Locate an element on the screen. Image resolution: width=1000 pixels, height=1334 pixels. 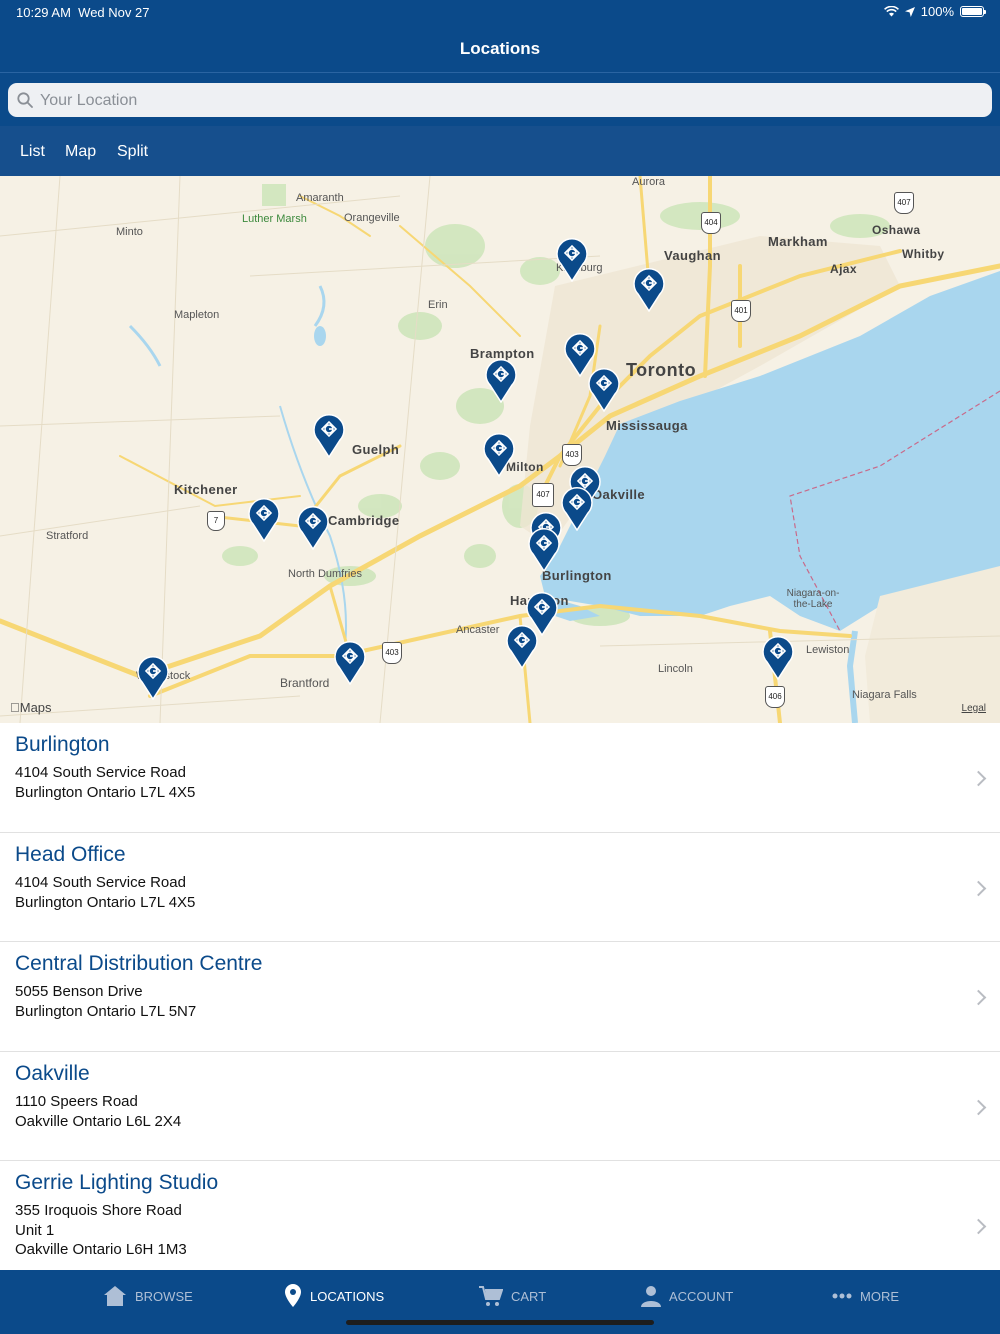
status-right: 100% is located at coordinates (934, 11).